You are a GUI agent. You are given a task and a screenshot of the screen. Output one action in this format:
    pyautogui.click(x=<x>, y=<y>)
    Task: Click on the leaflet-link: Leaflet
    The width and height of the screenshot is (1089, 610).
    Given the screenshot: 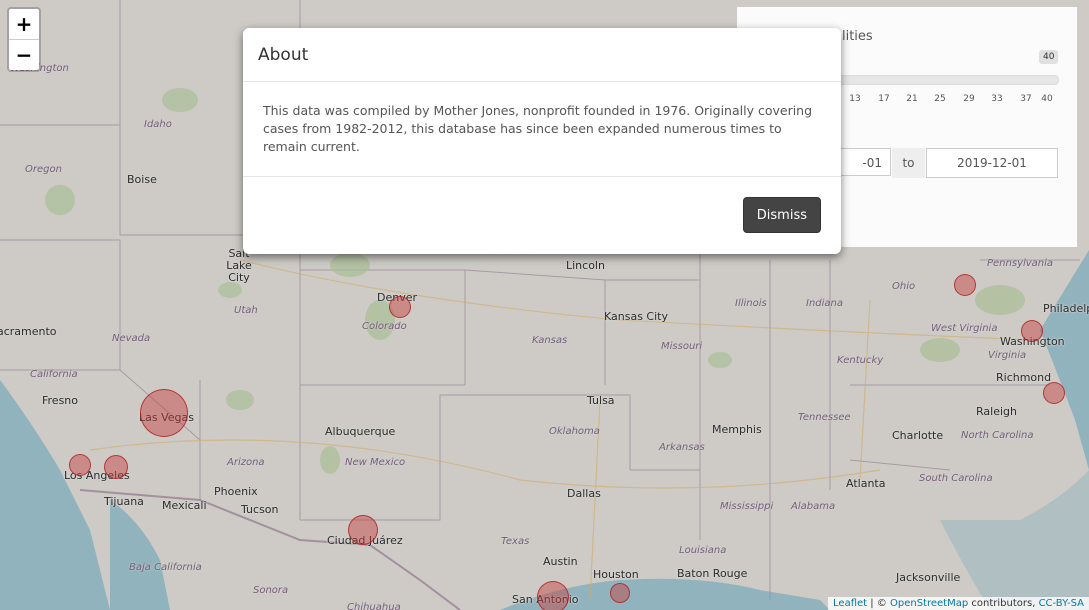 What is the action you would take?
    pyautogui.click(x=850, y=603)
    